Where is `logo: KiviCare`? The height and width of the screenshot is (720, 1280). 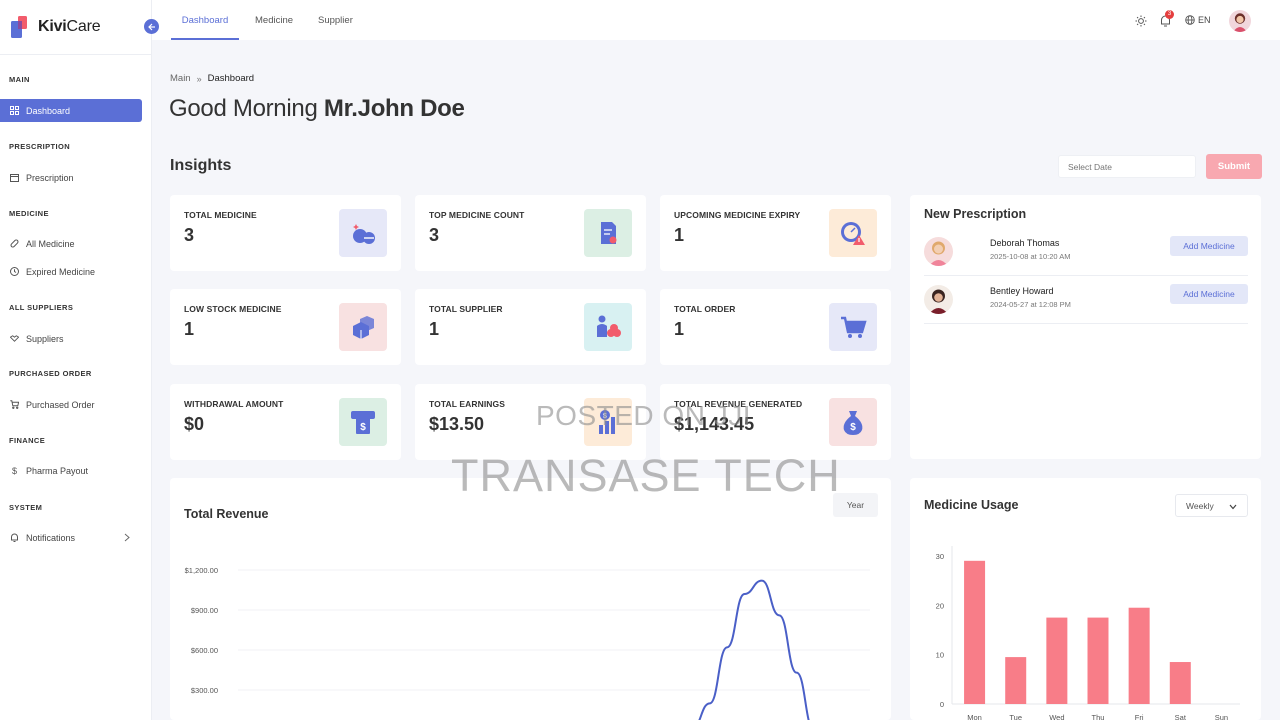
logo: KiviCare is located at coordinates (56, 27).